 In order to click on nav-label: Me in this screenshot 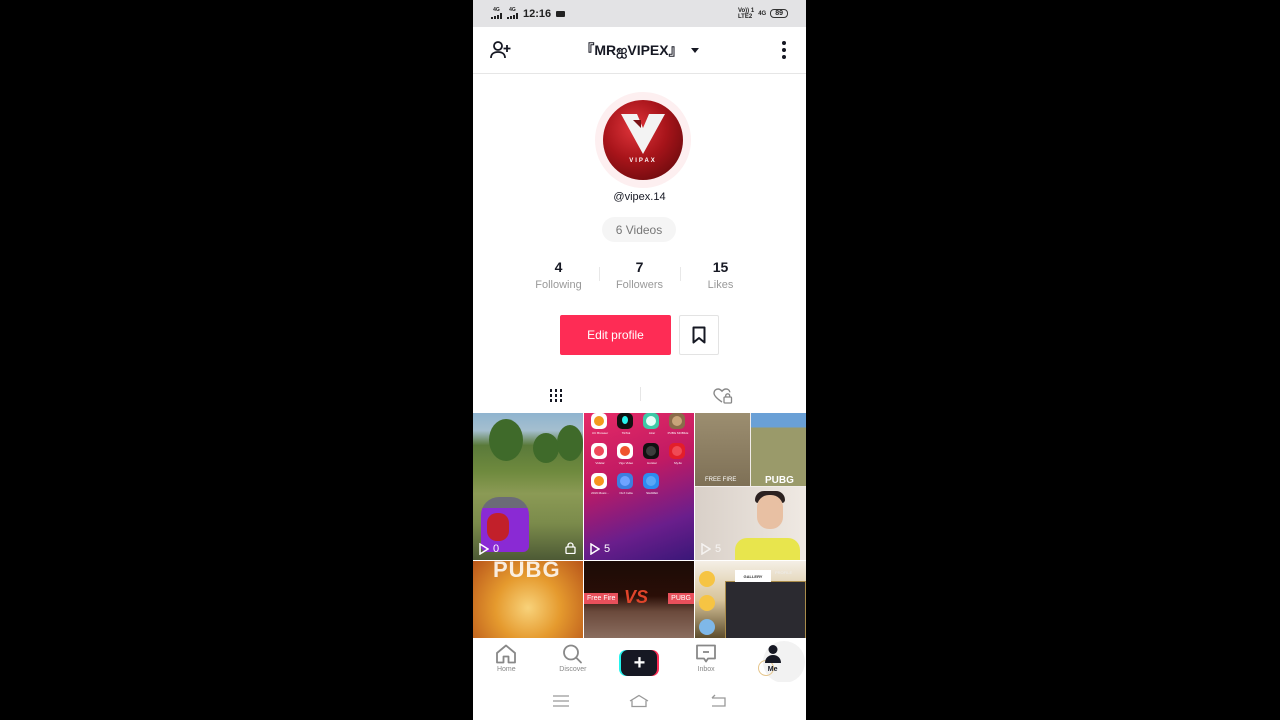, I will do `click(772, 669)`.